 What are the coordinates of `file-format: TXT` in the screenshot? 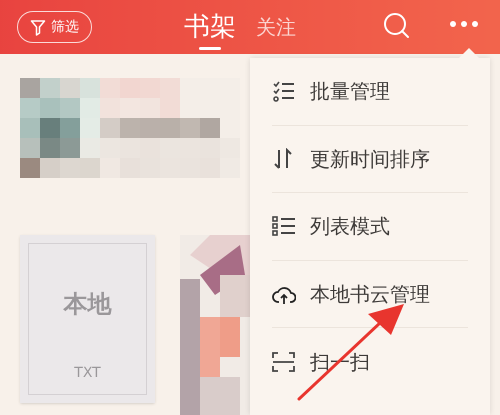 It's located at (87, 373).